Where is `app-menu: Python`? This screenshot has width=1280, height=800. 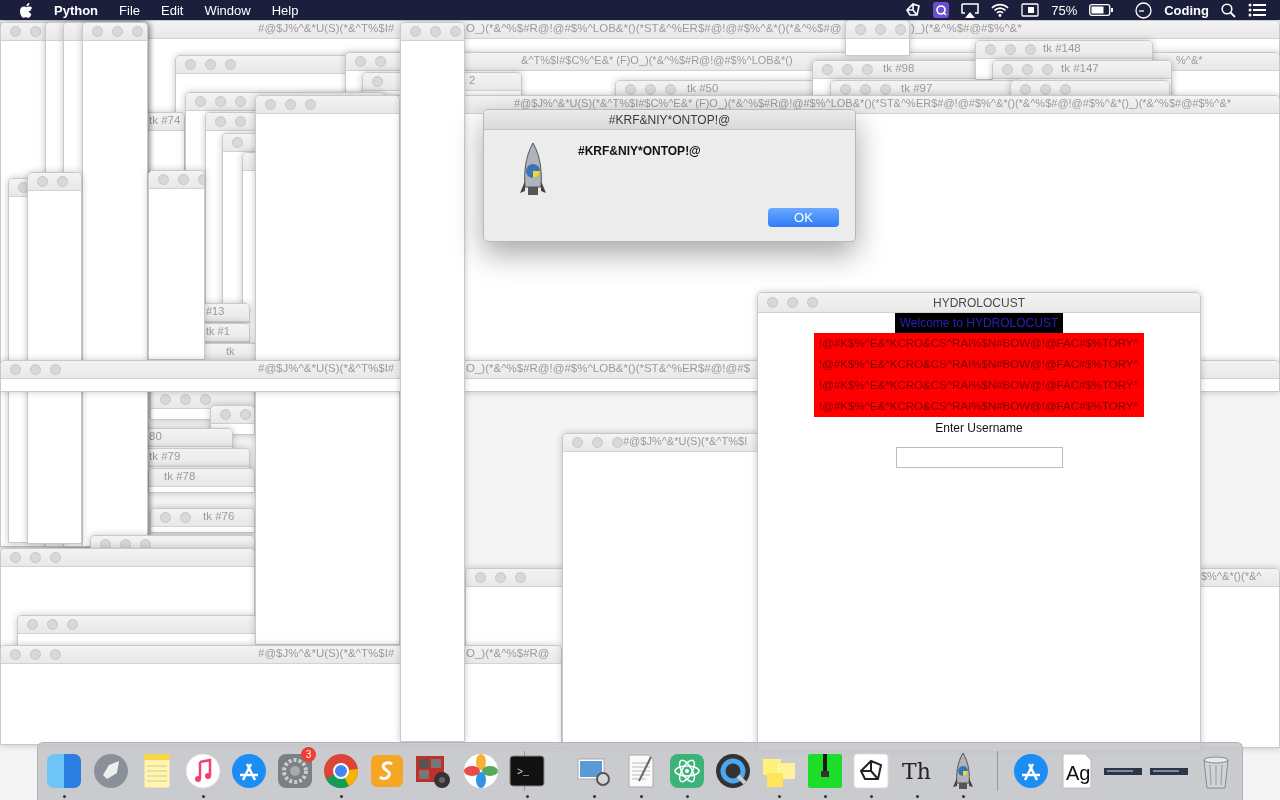 app-menu: Python is located at coordinates (76, 10).